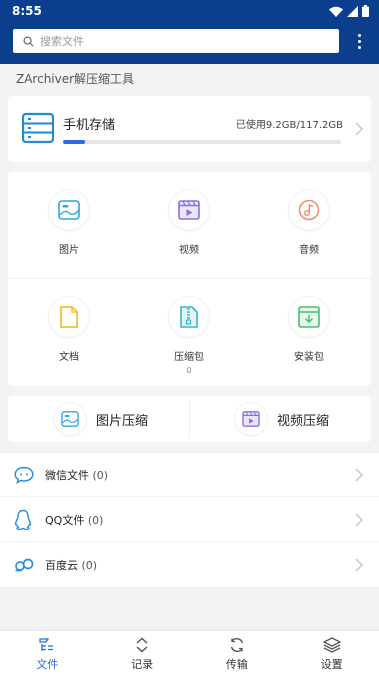 This screenshot has width=379, height=675. Describe the element at coordinates (74, 142) in the screenshot. I see `storage-progress-fill` at that location.